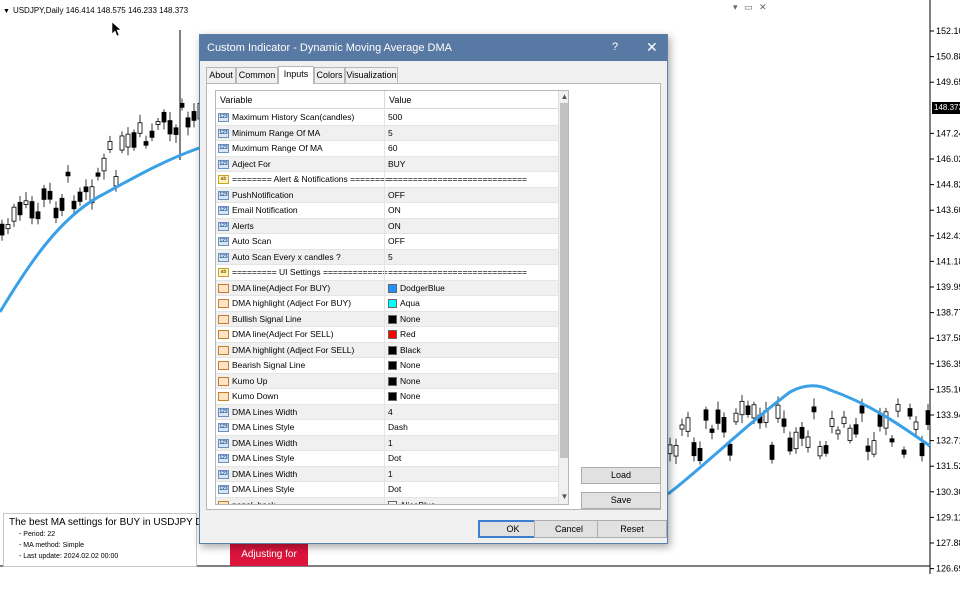 This screenshot has height=589, width=960. Describe the element at coordinates (221, 75) in the screenshot. I see `tab-about: About` at that location.